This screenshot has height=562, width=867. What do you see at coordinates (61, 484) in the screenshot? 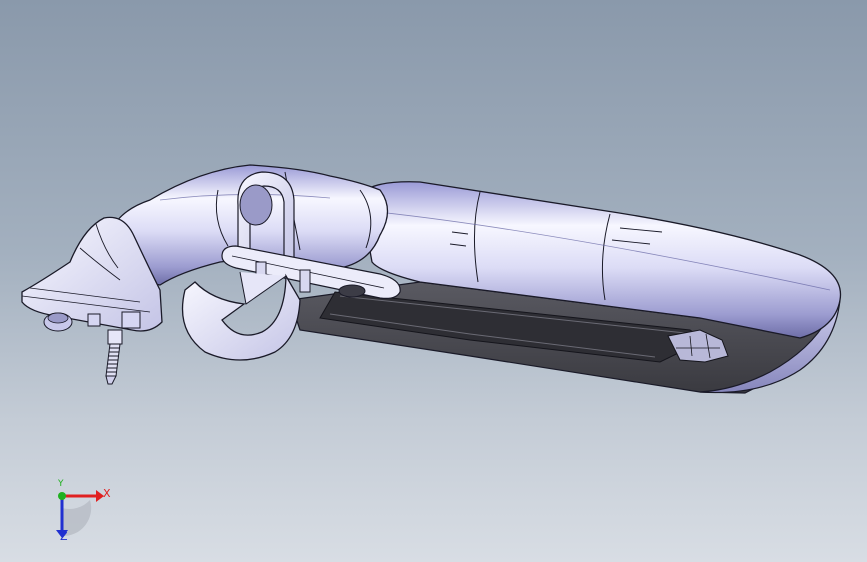
I see `y-axis-label: Y` at bounding box center [61, 484].